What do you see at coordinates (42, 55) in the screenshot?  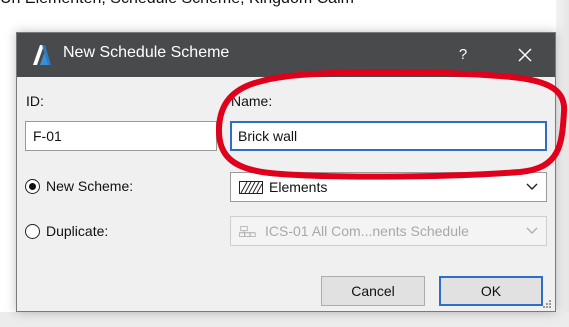 I see `archicad-app-icon` at bounding box center [42, 55].